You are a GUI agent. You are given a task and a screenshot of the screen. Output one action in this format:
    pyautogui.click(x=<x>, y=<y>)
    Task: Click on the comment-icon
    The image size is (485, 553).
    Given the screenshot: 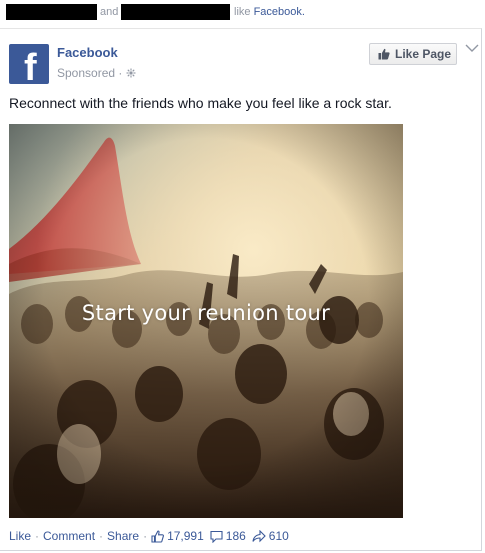 What is the action you would take?
    pyautogui.click(x=216, y=536)
    